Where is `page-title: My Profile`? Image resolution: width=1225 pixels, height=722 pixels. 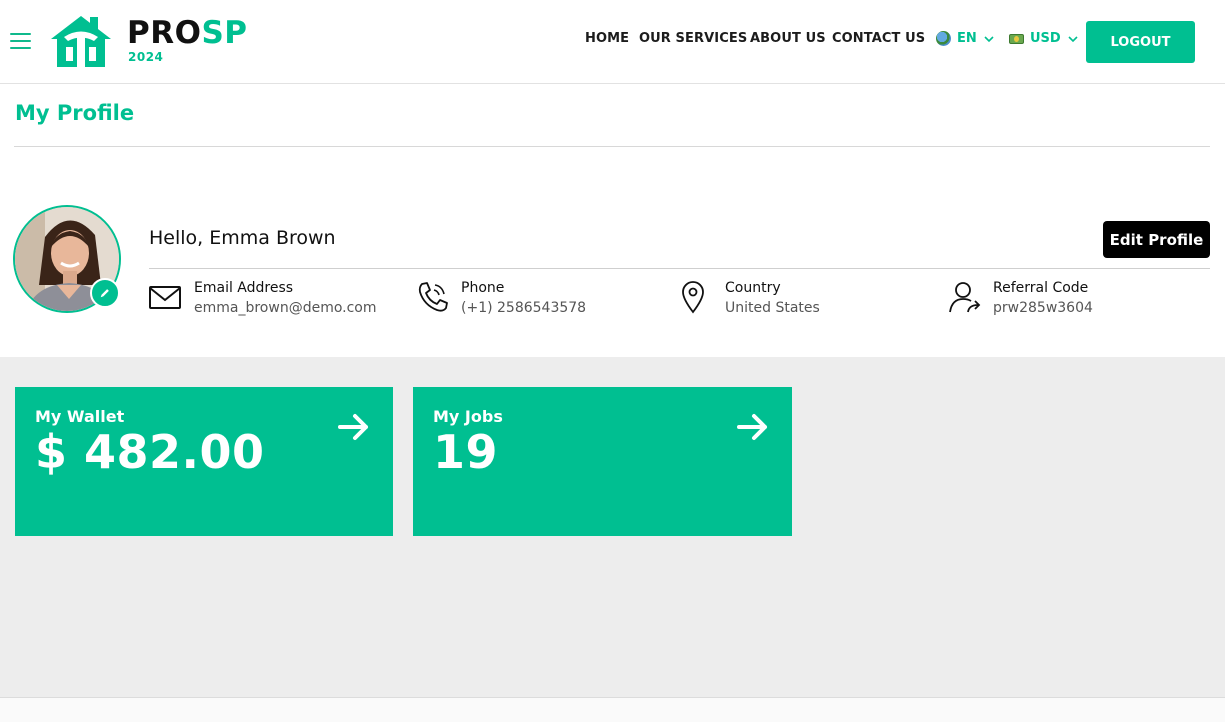 page-title: My Profile is located at coordinates (75, 113).